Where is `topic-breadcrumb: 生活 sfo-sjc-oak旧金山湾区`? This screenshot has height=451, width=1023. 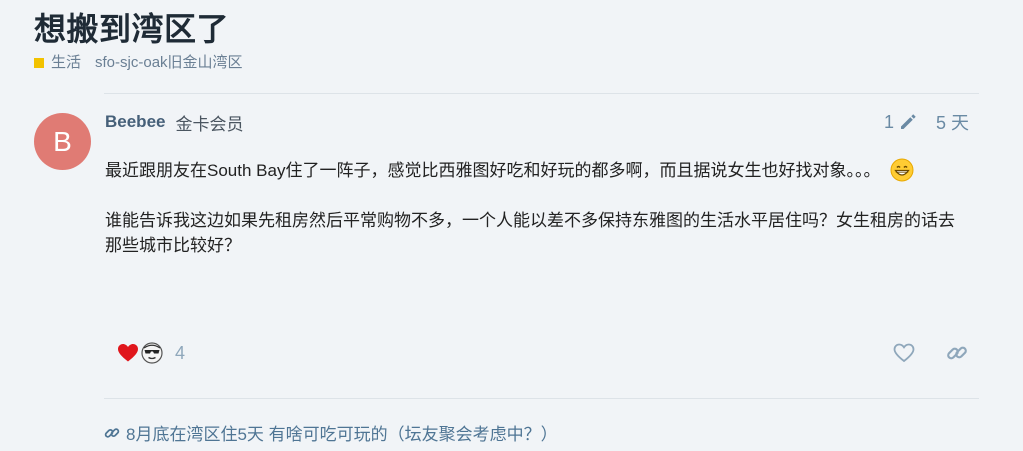
topic-breadcrumb: 生活 sfo-sjc-oak旧金山湾区 is located at coordinates (508, 63).